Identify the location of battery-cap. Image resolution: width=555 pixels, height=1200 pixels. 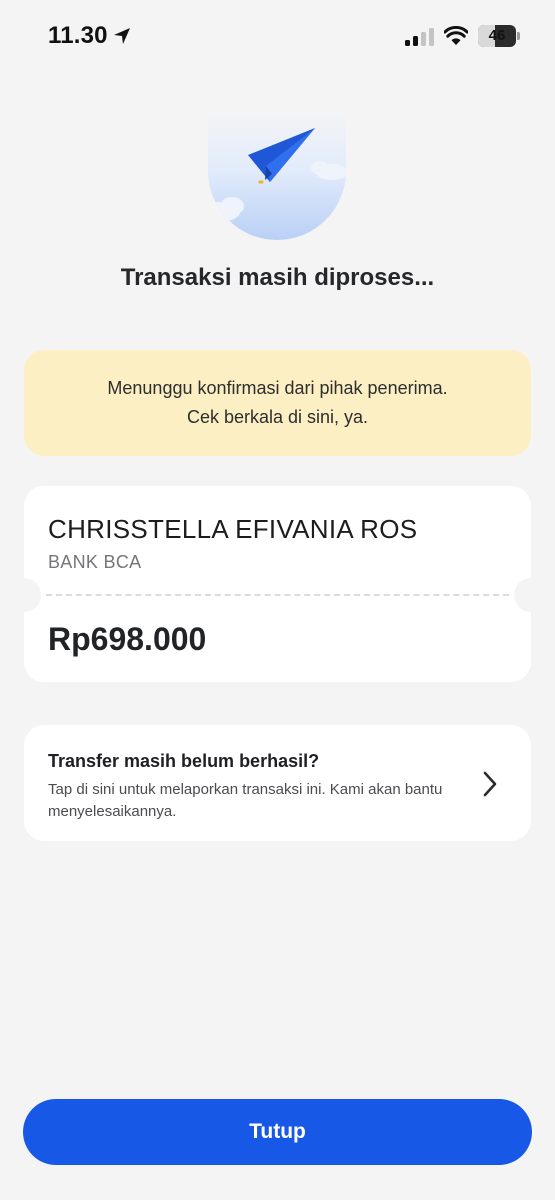
(518, 36).